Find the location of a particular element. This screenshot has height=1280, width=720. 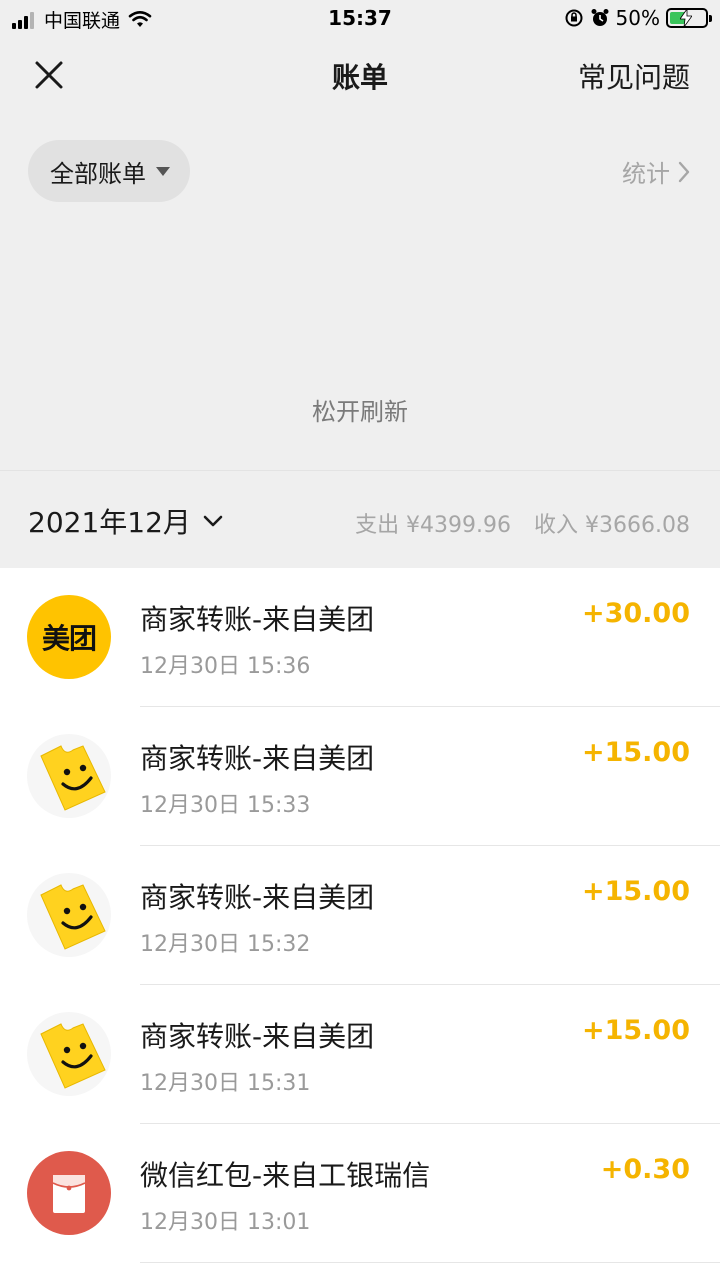

battery-icon is located at coordinates (689, 18).